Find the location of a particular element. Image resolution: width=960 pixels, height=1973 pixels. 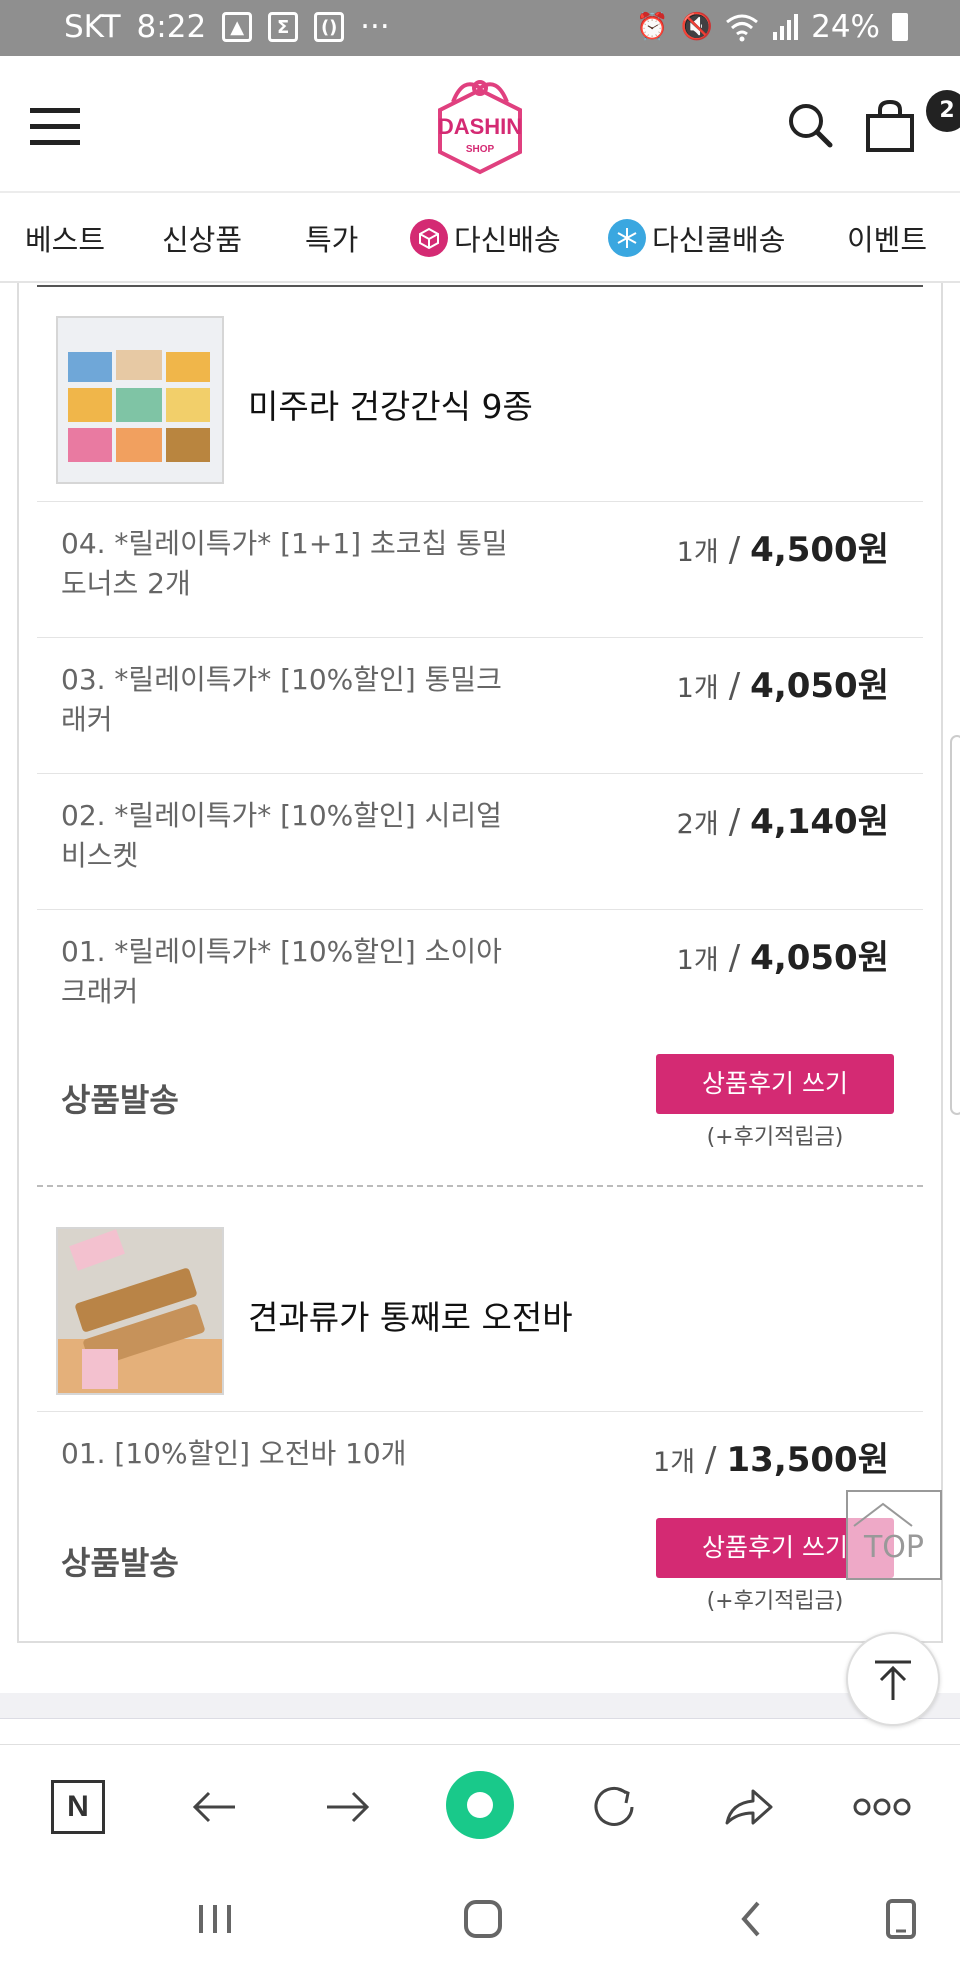

battery-level: 24% is located at coordinates (845, 27).